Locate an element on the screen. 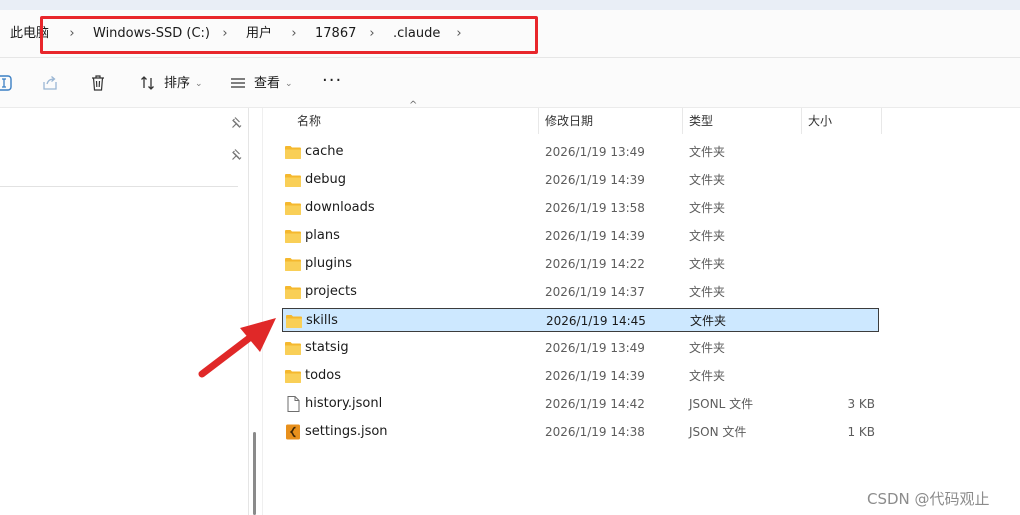 The image size is (1020, 515). file-modified: 2026/1/19 13:58 is located at coordinates (595, 208).